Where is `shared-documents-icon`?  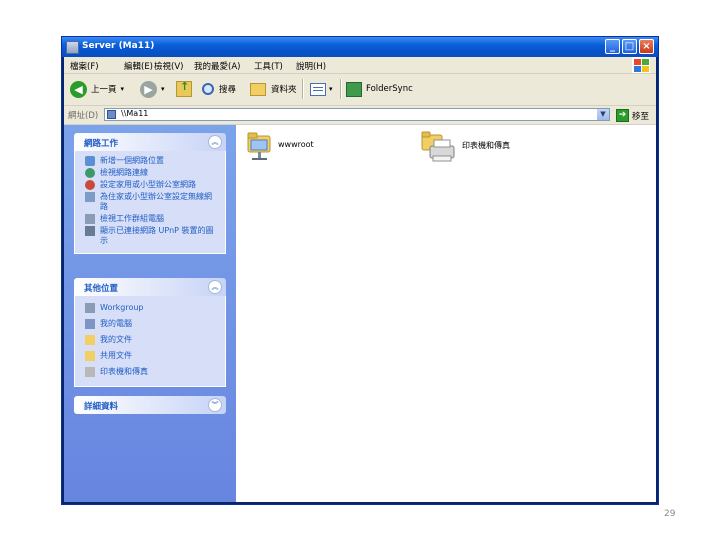 shared-documents-icon is located at coordinates (90, 356).